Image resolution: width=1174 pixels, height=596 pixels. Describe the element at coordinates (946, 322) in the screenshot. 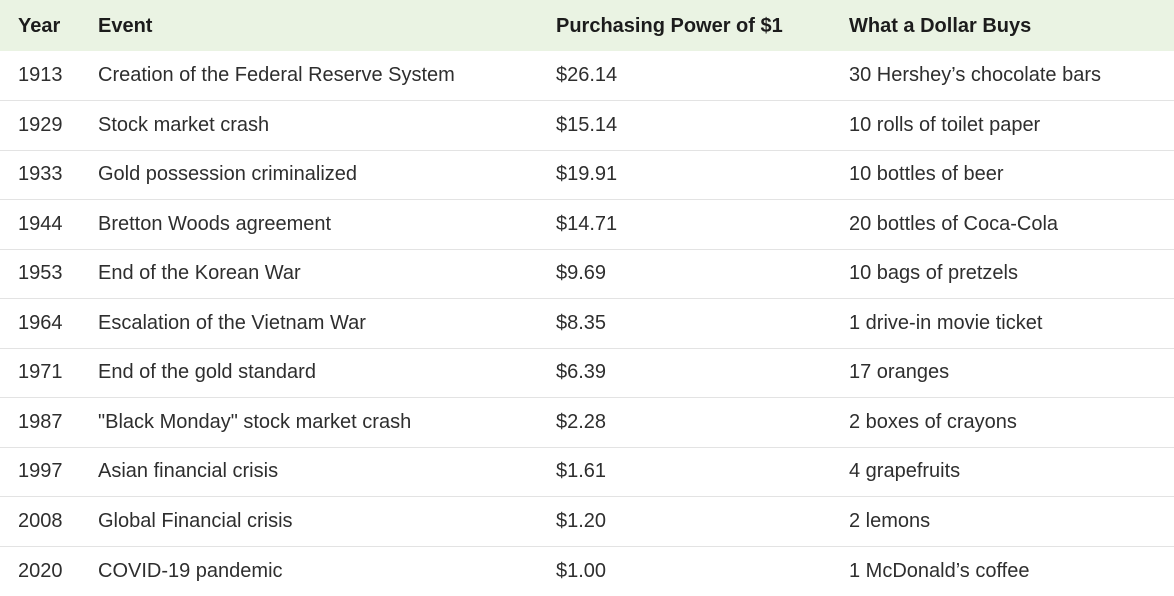

I see `cell-what-a-dollar-buys: 1 drive-in movie ticket` at that location.